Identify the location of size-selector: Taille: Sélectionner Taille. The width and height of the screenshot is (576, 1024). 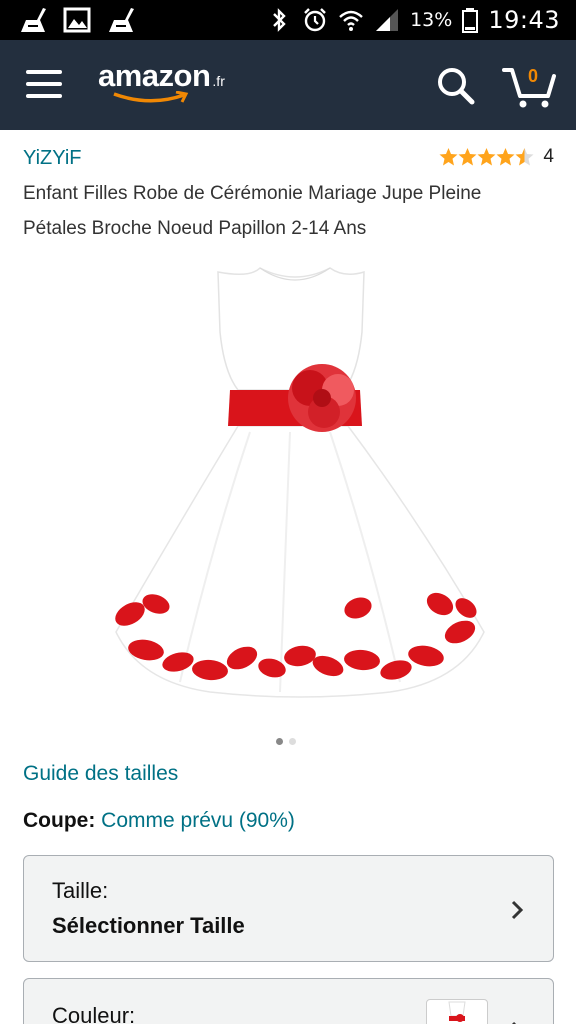
(288, 908).